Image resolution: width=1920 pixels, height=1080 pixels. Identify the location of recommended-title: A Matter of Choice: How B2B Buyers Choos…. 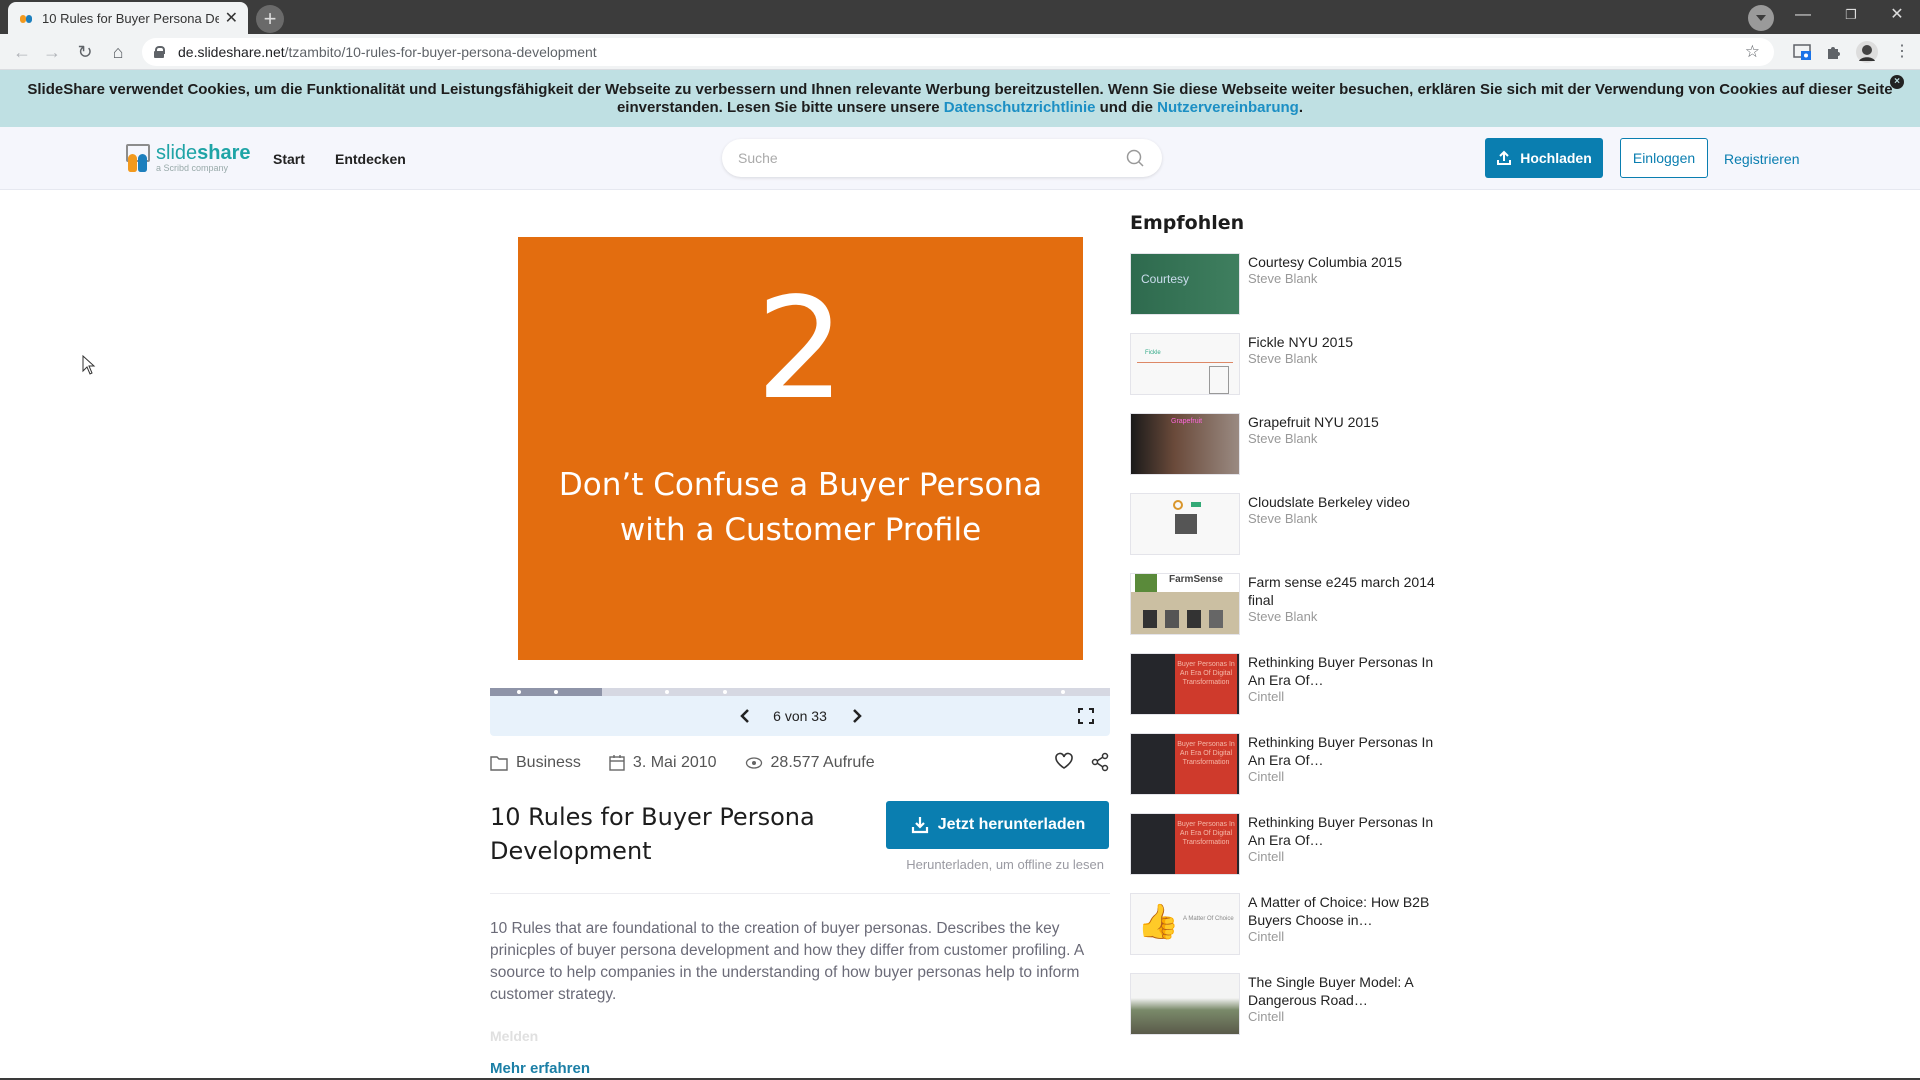
(1339, 911).